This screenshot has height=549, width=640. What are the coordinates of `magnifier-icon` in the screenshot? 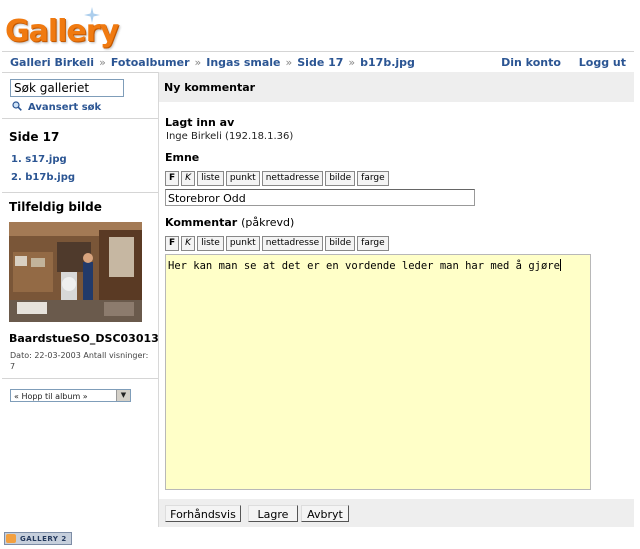 It's located at (17, 106).